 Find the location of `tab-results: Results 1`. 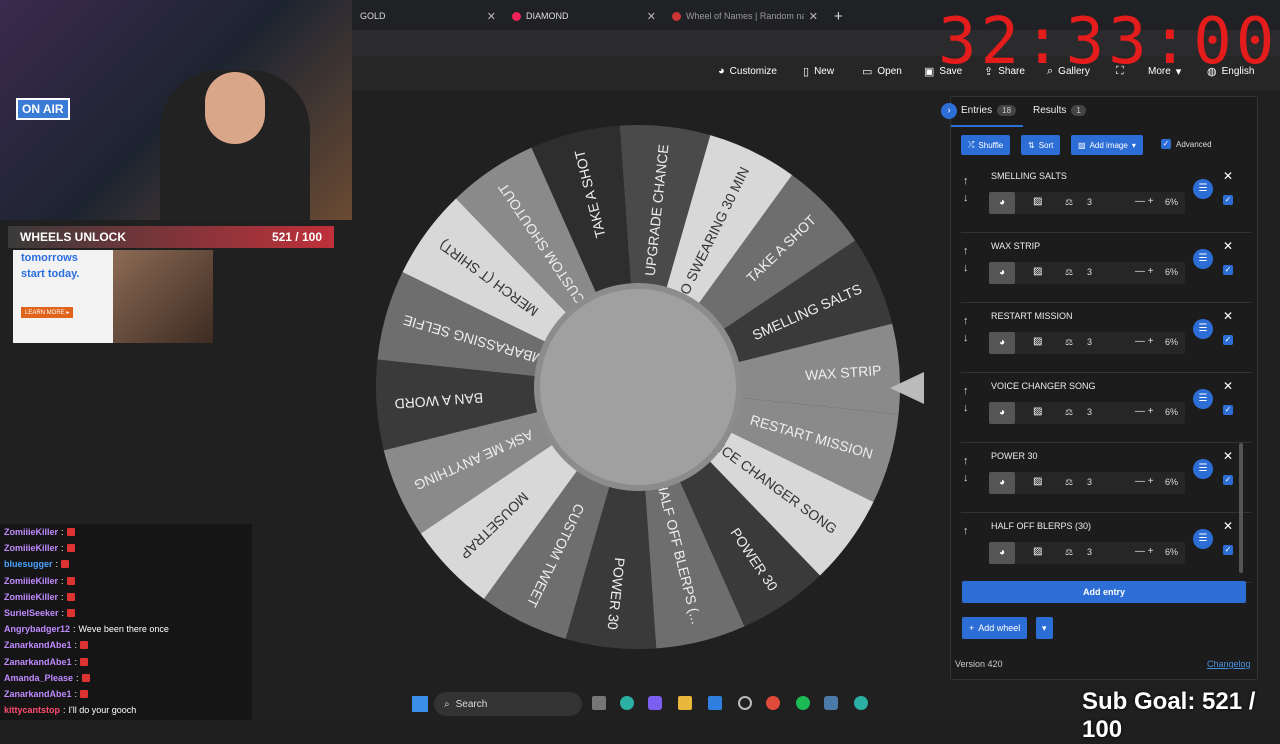

tab-results: Results 1 is located at coordinates (1059, 110).